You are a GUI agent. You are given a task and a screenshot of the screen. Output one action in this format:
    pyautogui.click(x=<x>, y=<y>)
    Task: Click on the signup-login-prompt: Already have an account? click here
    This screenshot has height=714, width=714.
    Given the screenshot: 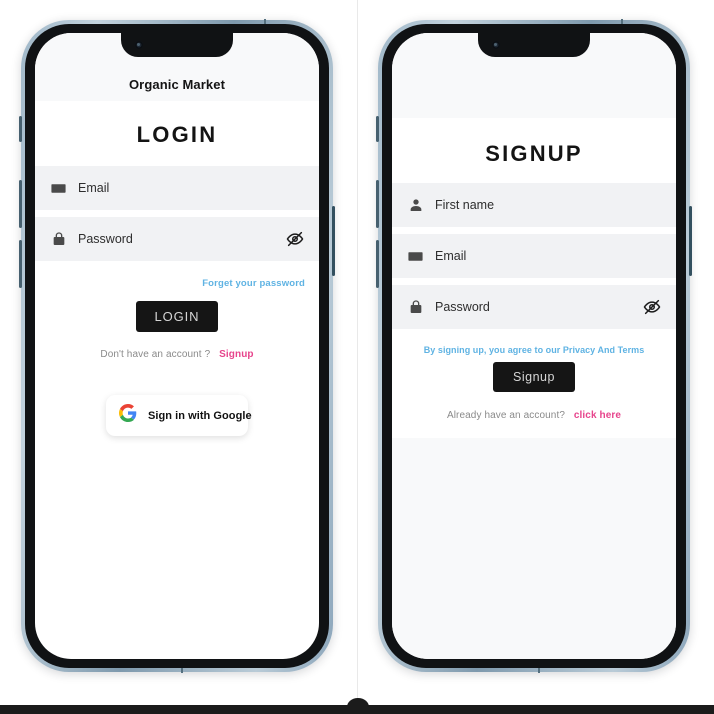 What is the action you would take?
    pyautogui.click(x=534, y=415)
    